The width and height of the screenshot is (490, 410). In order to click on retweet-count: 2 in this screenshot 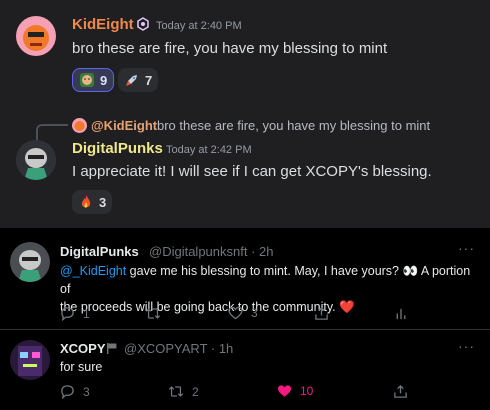, I will do `click(195, 391)`.